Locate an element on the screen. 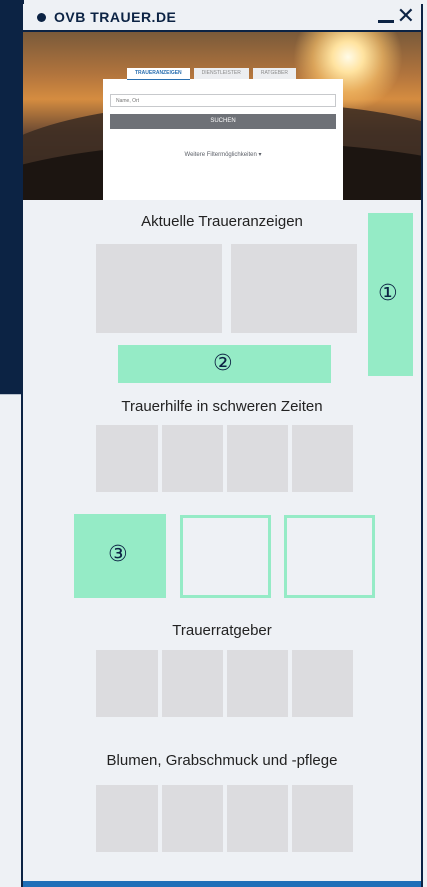  section-title-help: Trauerhilfe in schweren Zeiten is located at coordinates (222, 406).